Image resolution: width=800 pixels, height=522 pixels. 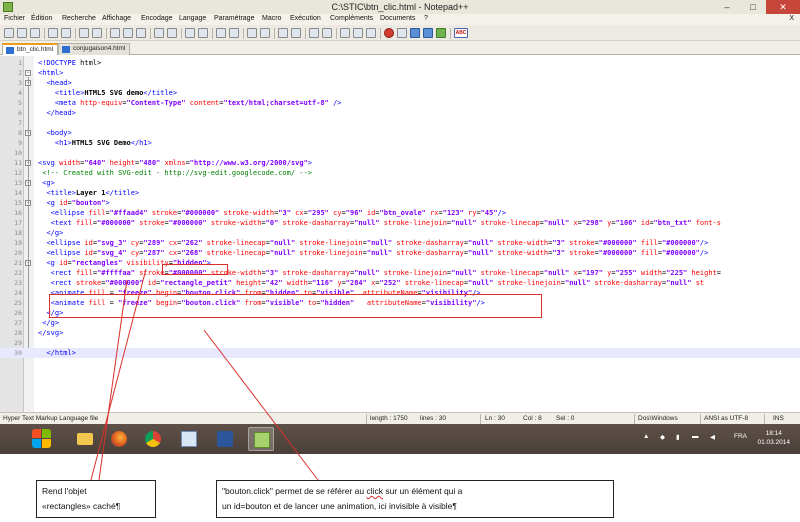 I want to click on indent-guide-icon, so click(x=314, y=33).